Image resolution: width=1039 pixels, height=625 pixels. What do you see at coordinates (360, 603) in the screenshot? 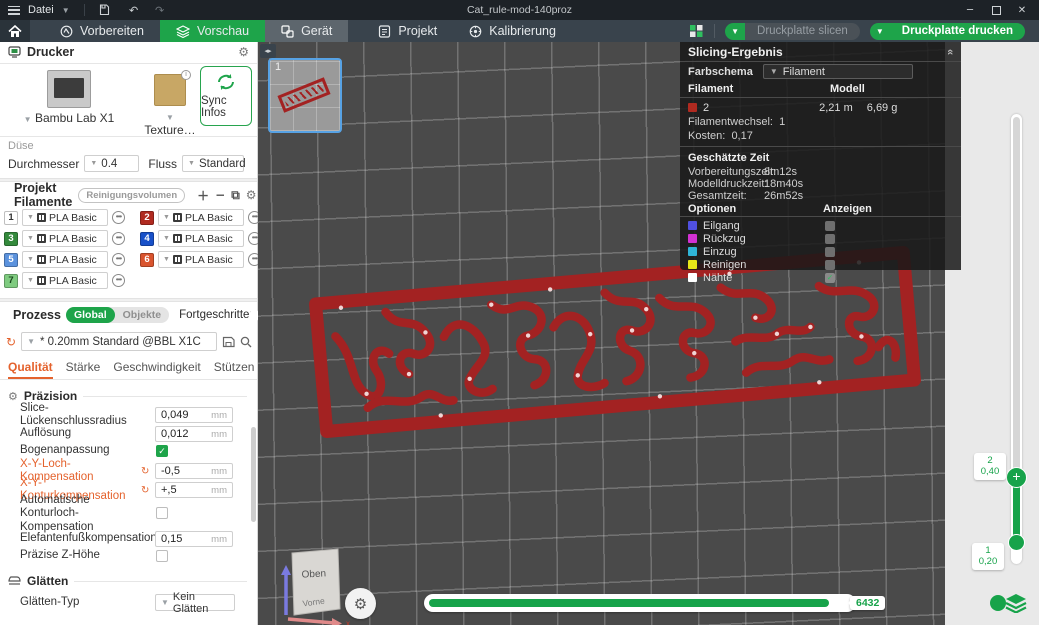
I see `viewport-settings-button: ⚙` at bounding box center [360, 603].